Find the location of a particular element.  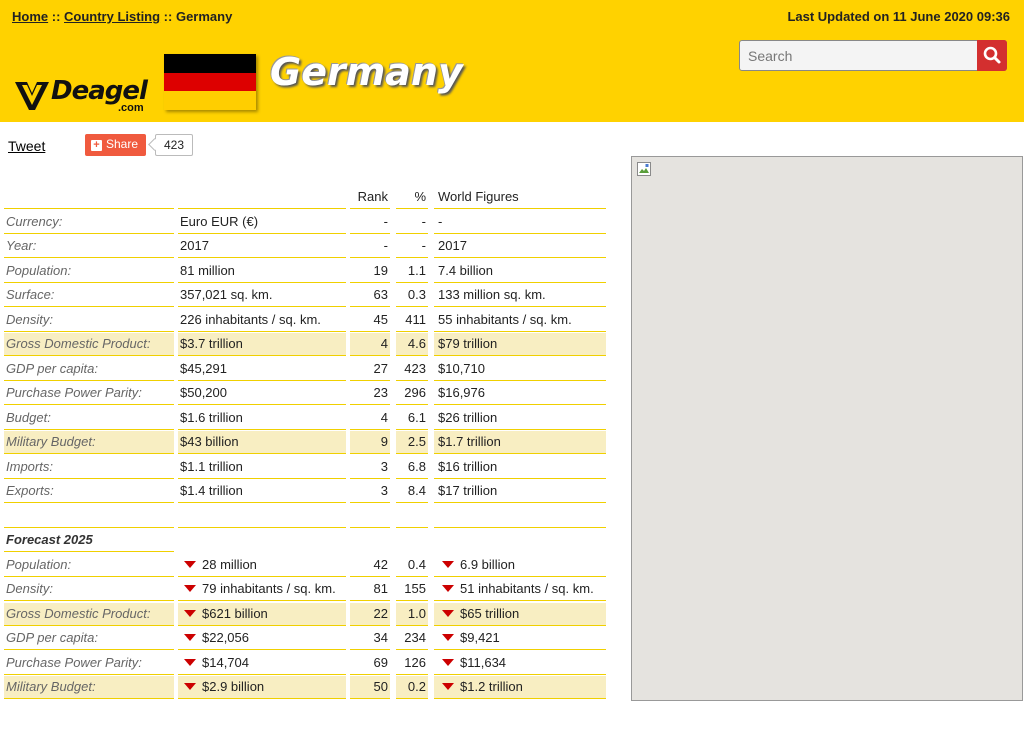

row-rank: 63 is located at coordinates (370, 295).